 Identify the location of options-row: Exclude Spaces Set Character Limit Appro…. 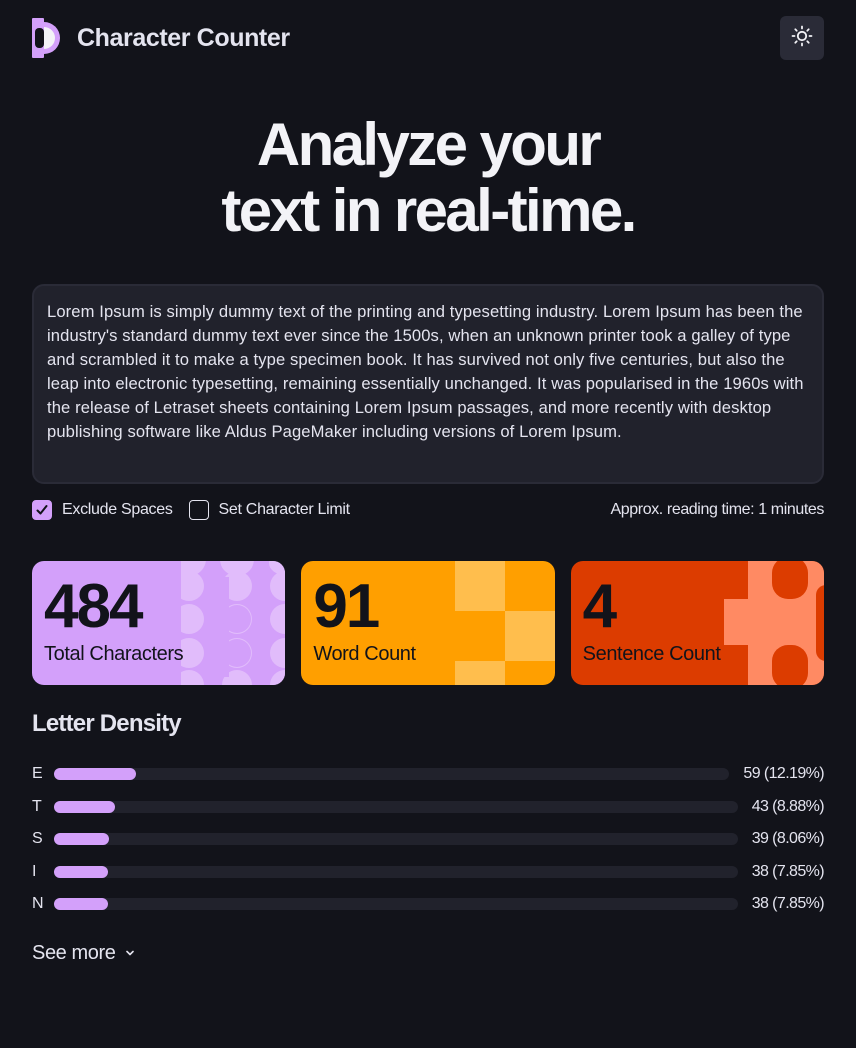
(428, 510).